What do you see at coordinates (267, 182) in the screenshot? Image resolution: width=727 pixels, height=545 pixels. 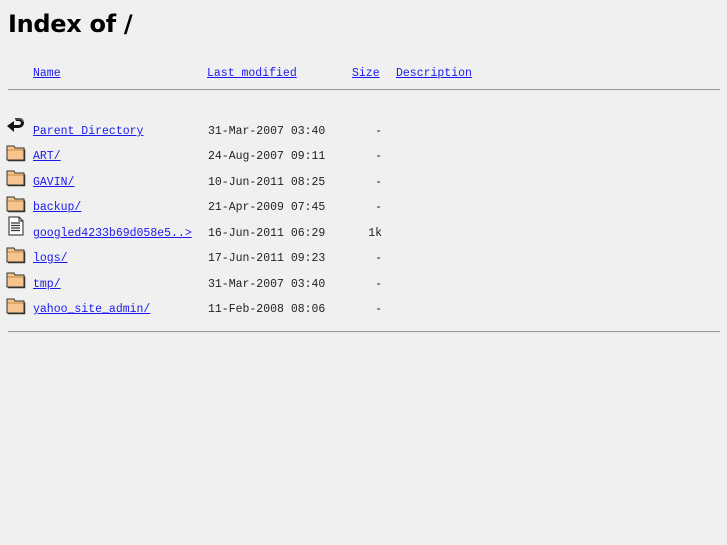 I see `entry-modified: 10-Jun-2011 08:25` at bounding box center [267, 182].